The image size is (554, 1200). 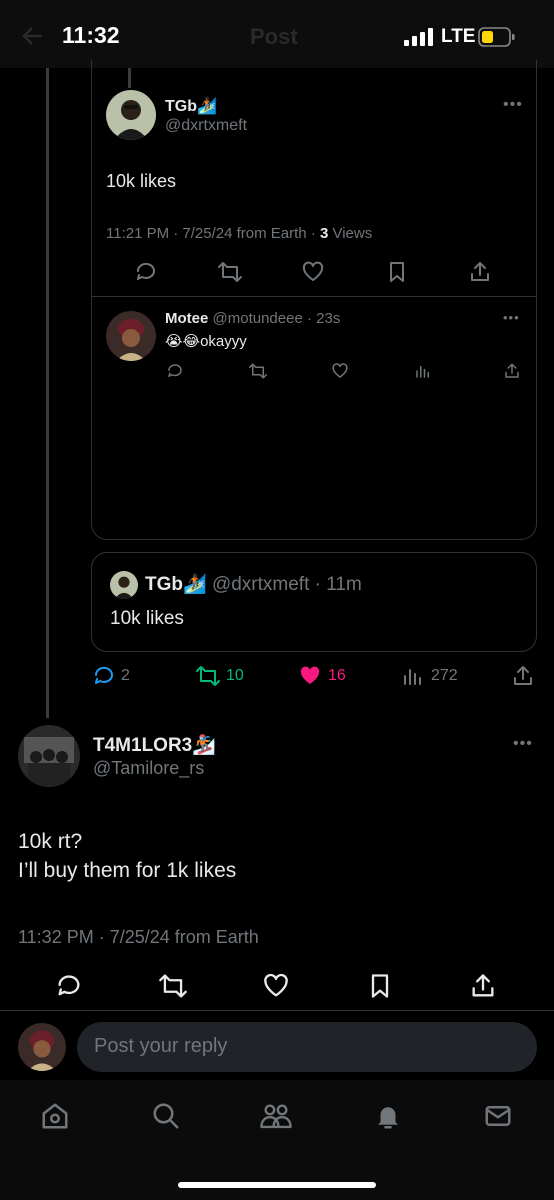 I want to click on my-avatar, so click(x=42, y=1047).